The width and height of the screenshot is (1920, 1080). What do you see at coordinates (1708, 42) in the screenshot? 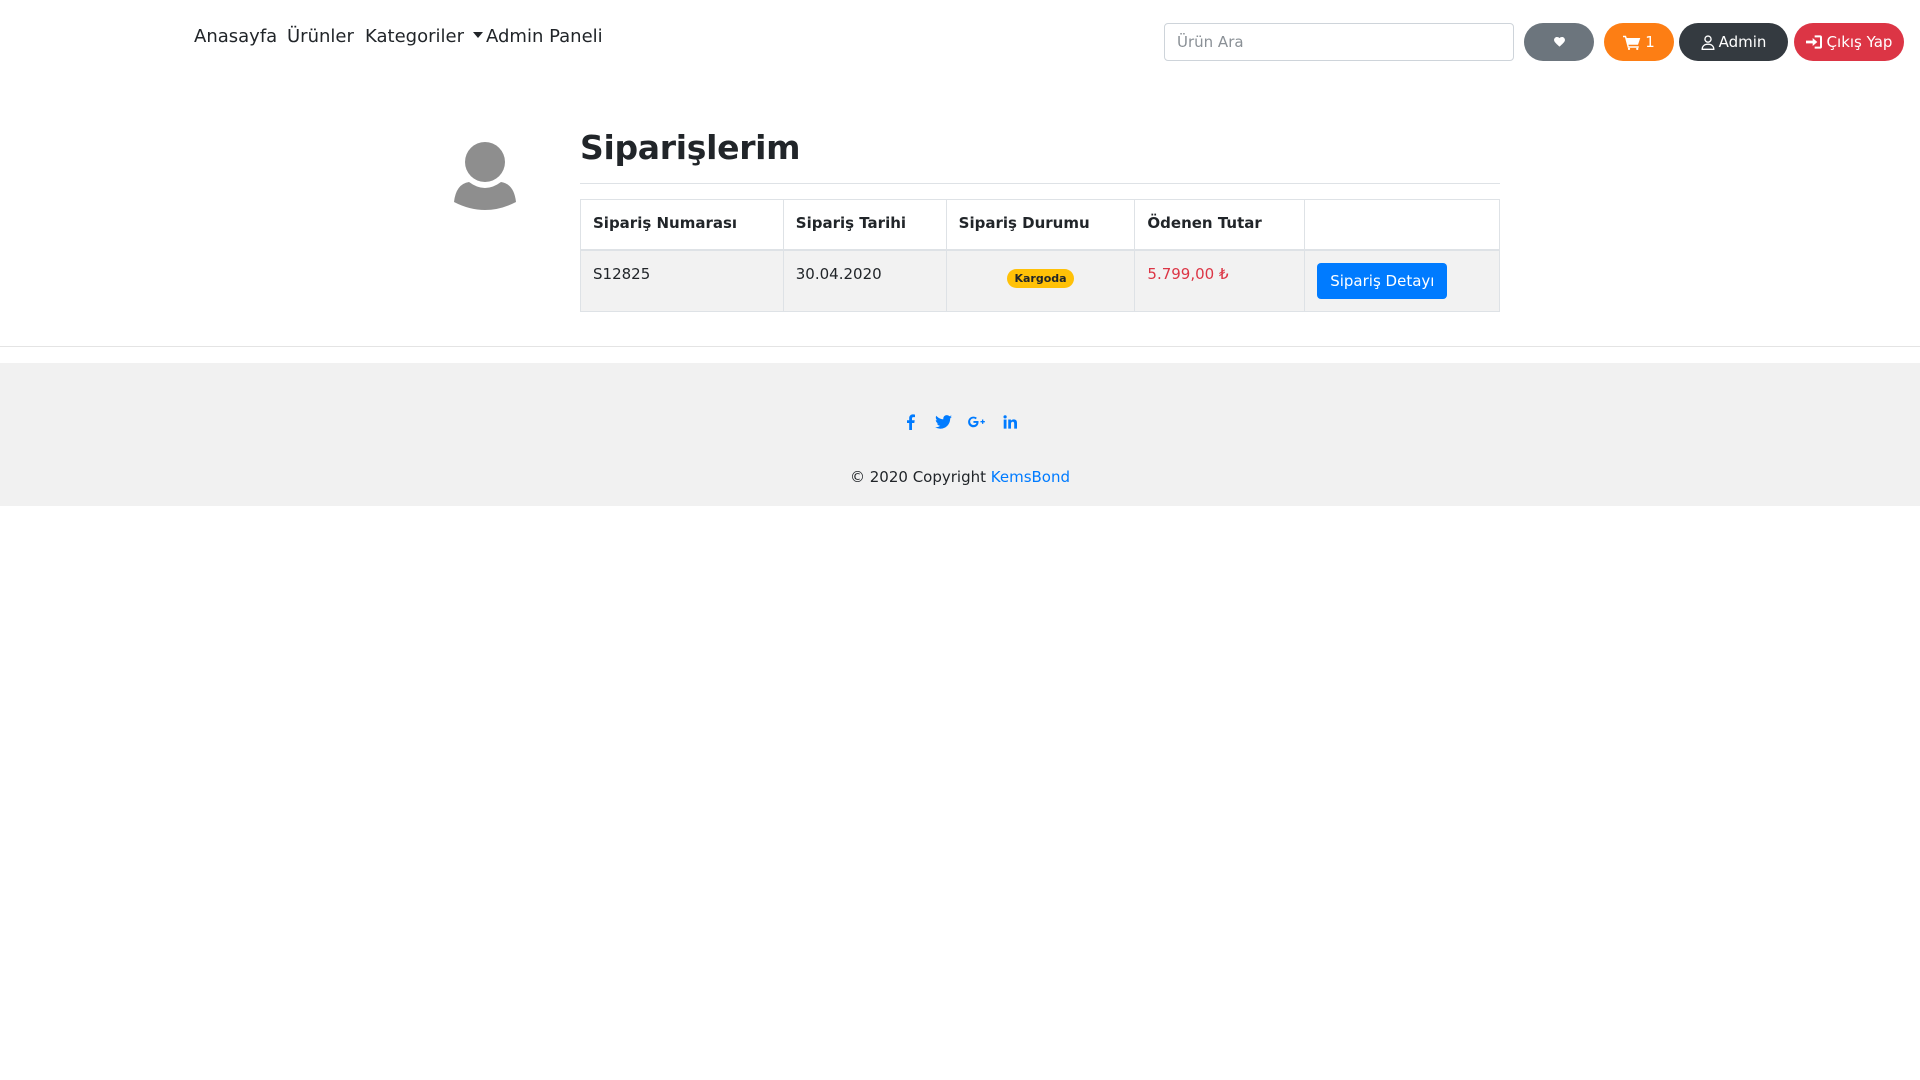
I see `user-icon` at bounding box center [1708, 42].